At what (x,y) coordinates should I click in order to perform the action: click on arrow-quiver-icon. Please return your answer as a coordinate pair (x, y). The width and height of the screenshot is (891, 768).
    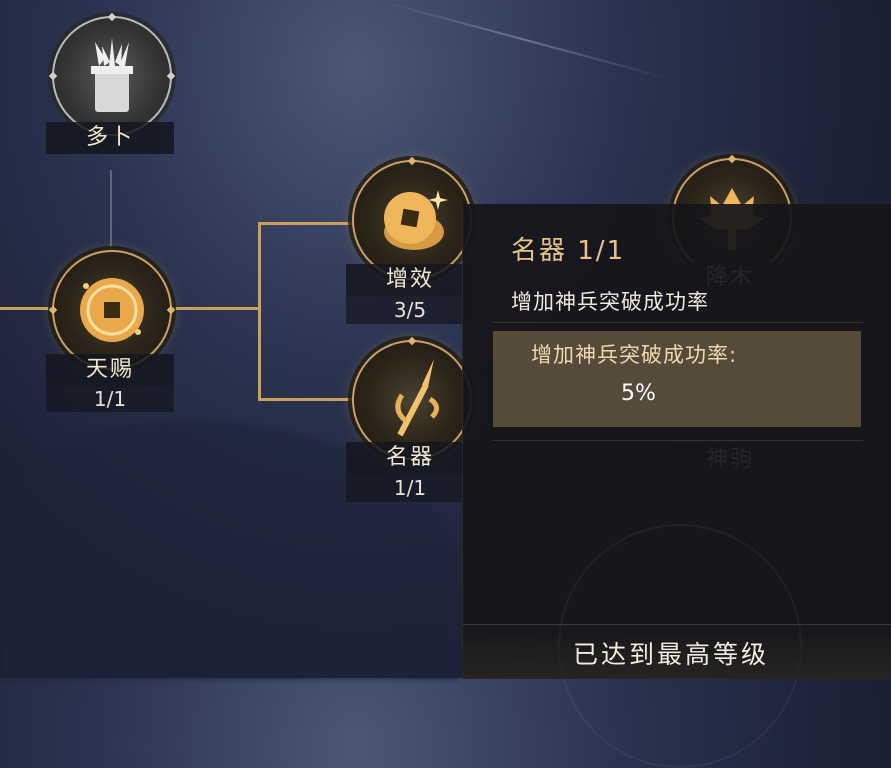
    Looking at the image, I should click on (112, 75).